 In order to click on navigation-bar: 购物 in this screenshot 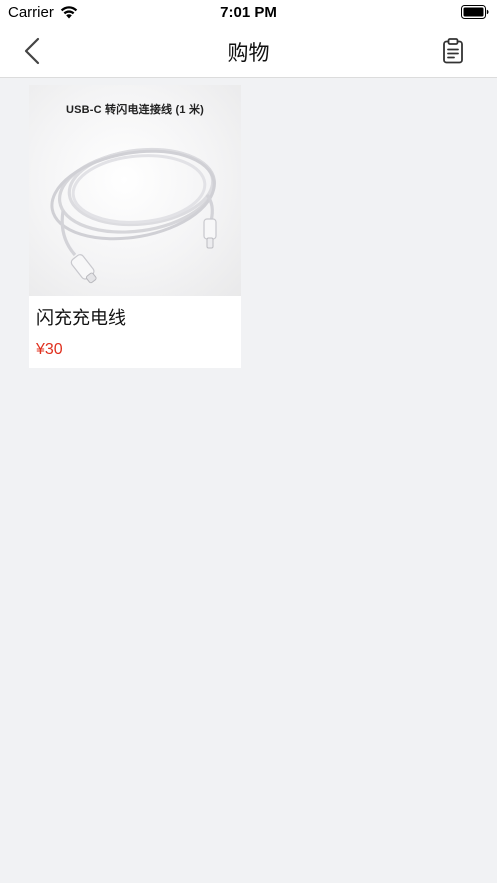, I will do `click(248, 52)`.